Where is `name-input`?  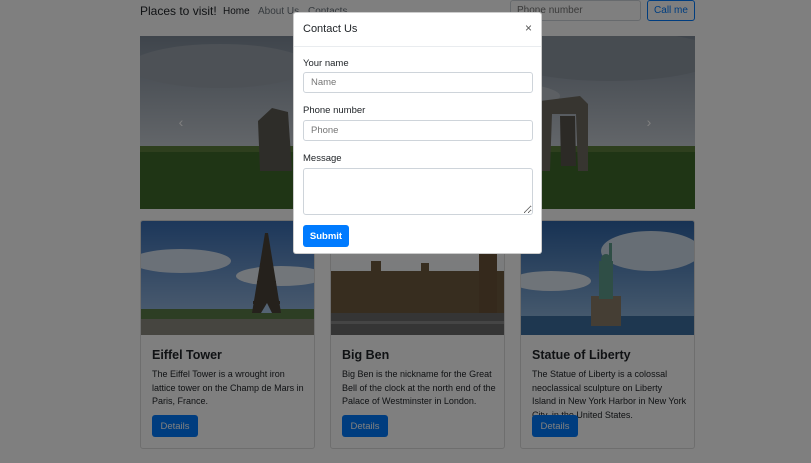
name-input is located at coordinates (418, 82).